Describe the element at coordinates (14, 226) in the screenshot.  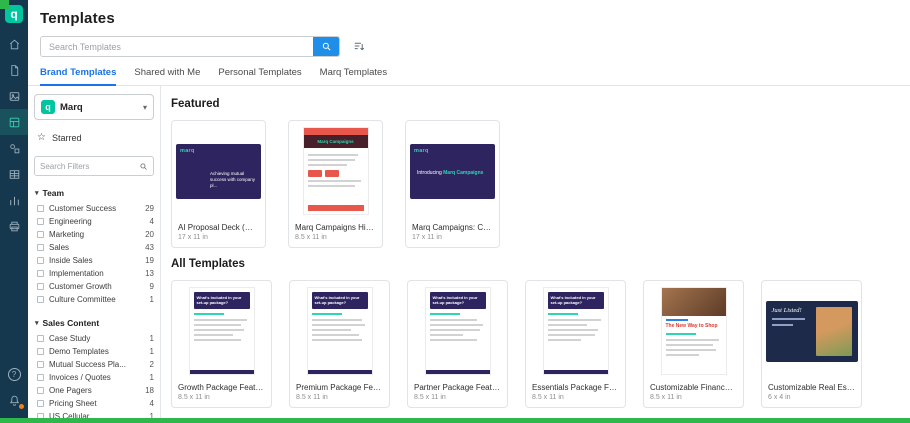
I see `print-icon` at that location.